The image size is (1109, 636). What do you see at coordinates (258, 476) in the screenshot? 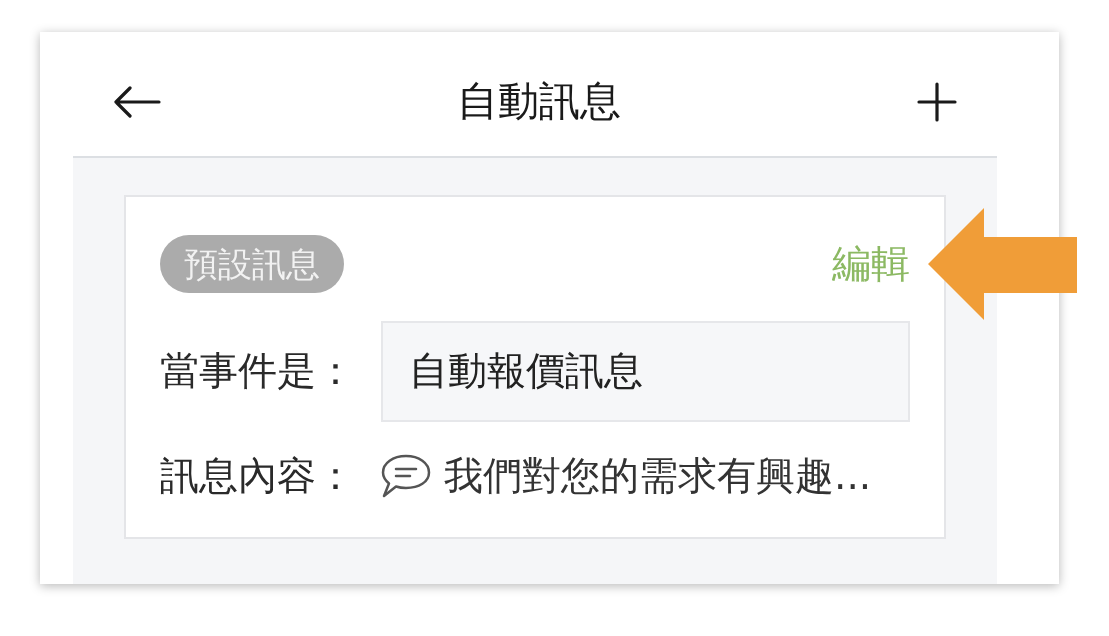
I see `field-label: 訊息內容：` at bounding box center [258, 476].